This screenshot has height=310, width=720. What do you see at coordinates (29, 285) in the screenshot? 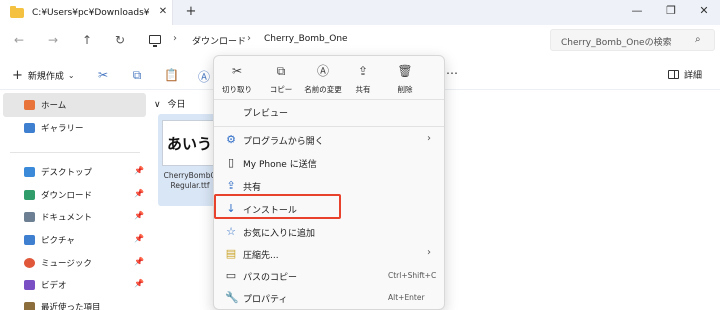
I see `video-icon` at bounding box center [29, 285].